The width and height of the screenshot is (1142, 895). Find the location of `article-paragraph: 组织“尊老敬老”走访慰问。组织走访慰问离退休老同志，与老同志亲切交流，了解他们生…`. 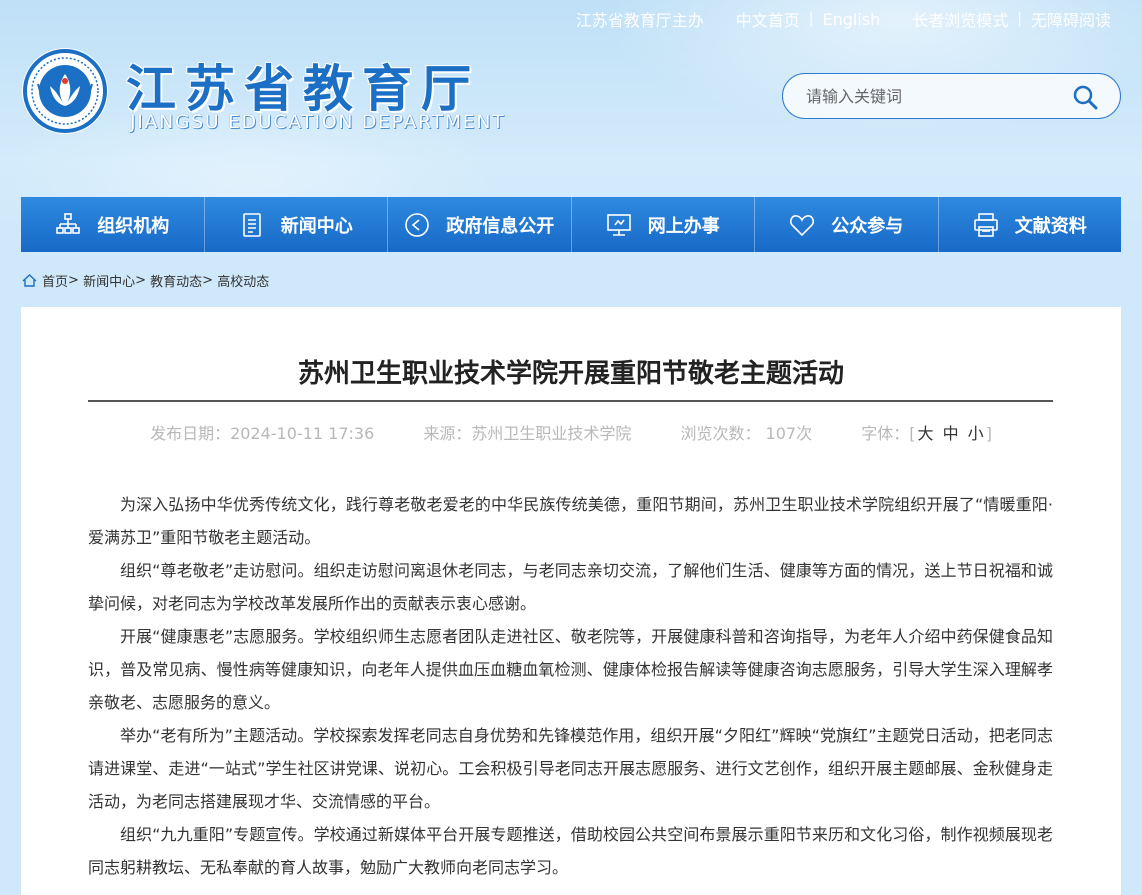

article-paragraph: 组织“尊老敬老”走访慰问。组织走访慰问离退休老同志，与老同志亲切交流，了解他们生… is located at coordinates (570, 587).